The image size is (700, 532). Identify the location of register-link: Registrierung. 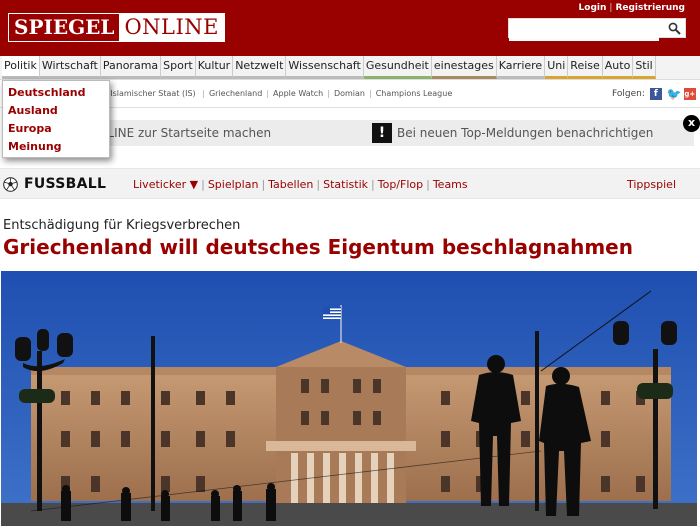
(650, 8).